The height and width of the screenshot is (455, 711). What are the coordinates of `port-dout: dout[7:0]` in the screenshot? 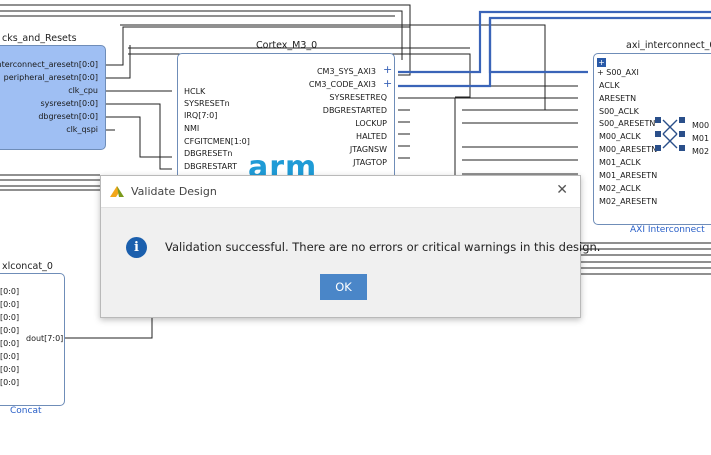 It's located at (45, 338).